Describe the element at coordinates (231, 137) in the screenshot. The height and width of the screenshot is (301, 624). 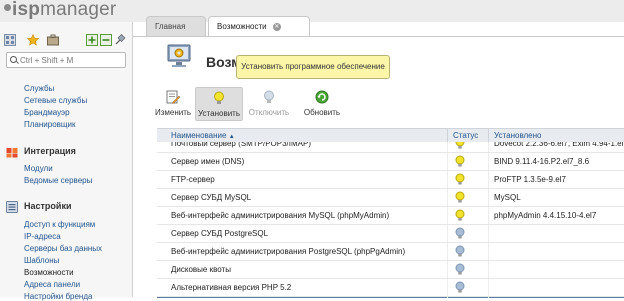
I see `sort-asc-icon: ▲` at that location.